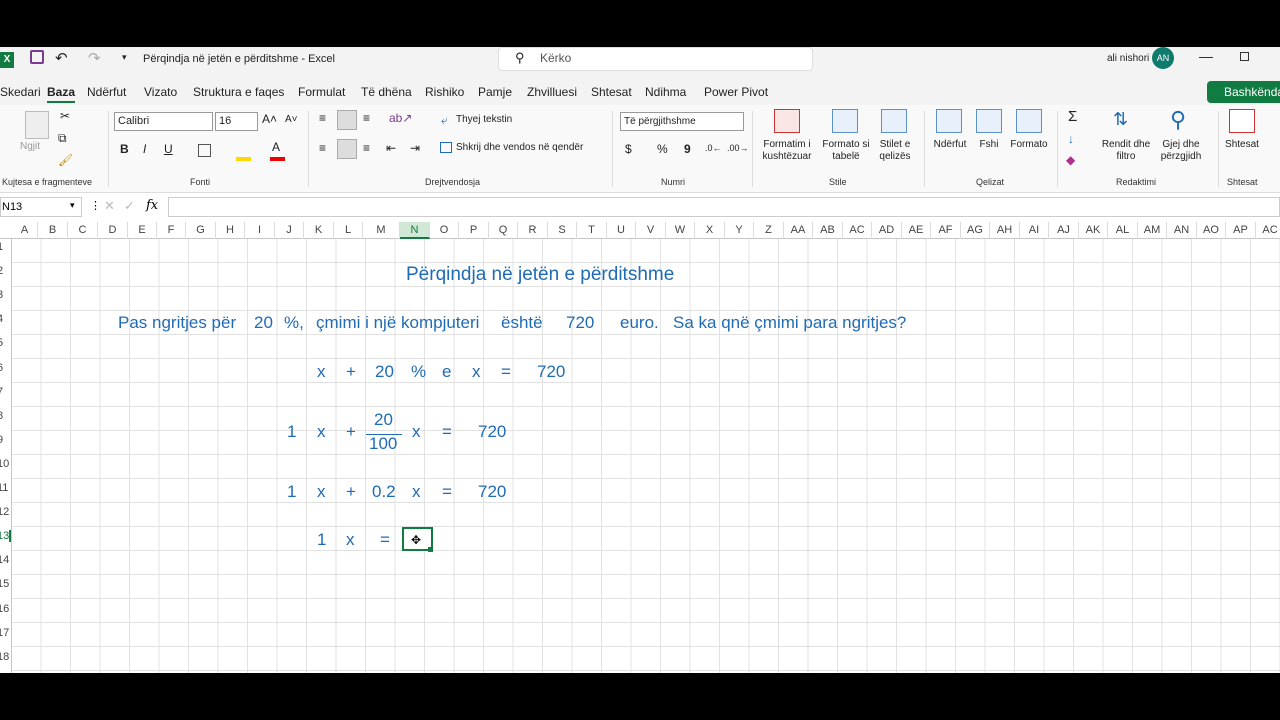  Describe the element at coordinates (738, 148) in the screenshot. I see `decrease-decimal-icon: .00→` at that location.